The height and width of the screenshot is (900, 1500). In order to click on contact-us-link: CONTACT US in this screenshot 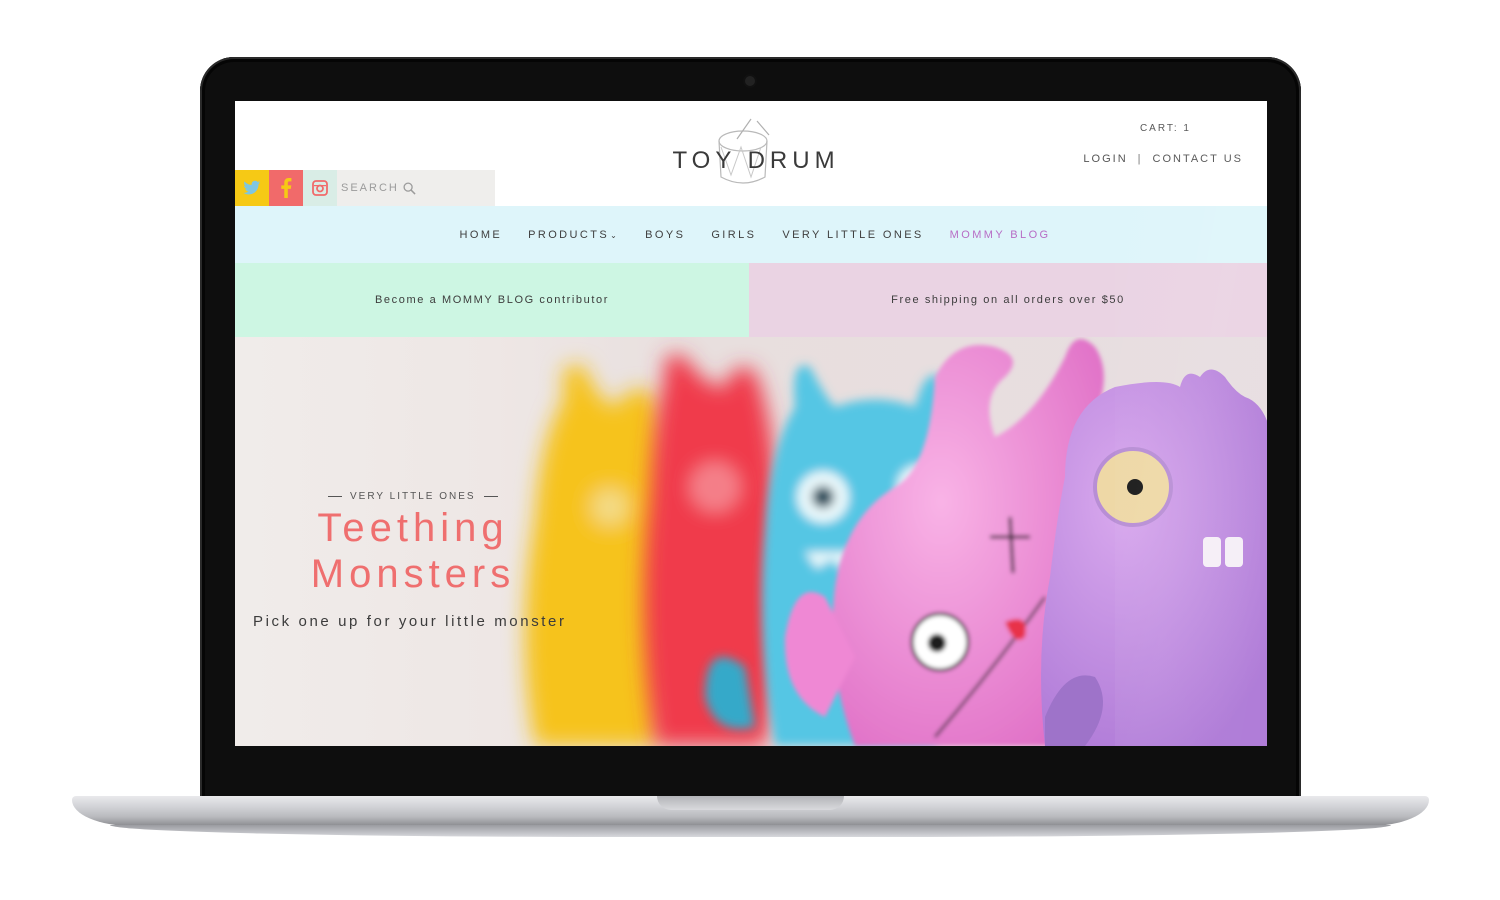, I will do `click(1198, 159)`.